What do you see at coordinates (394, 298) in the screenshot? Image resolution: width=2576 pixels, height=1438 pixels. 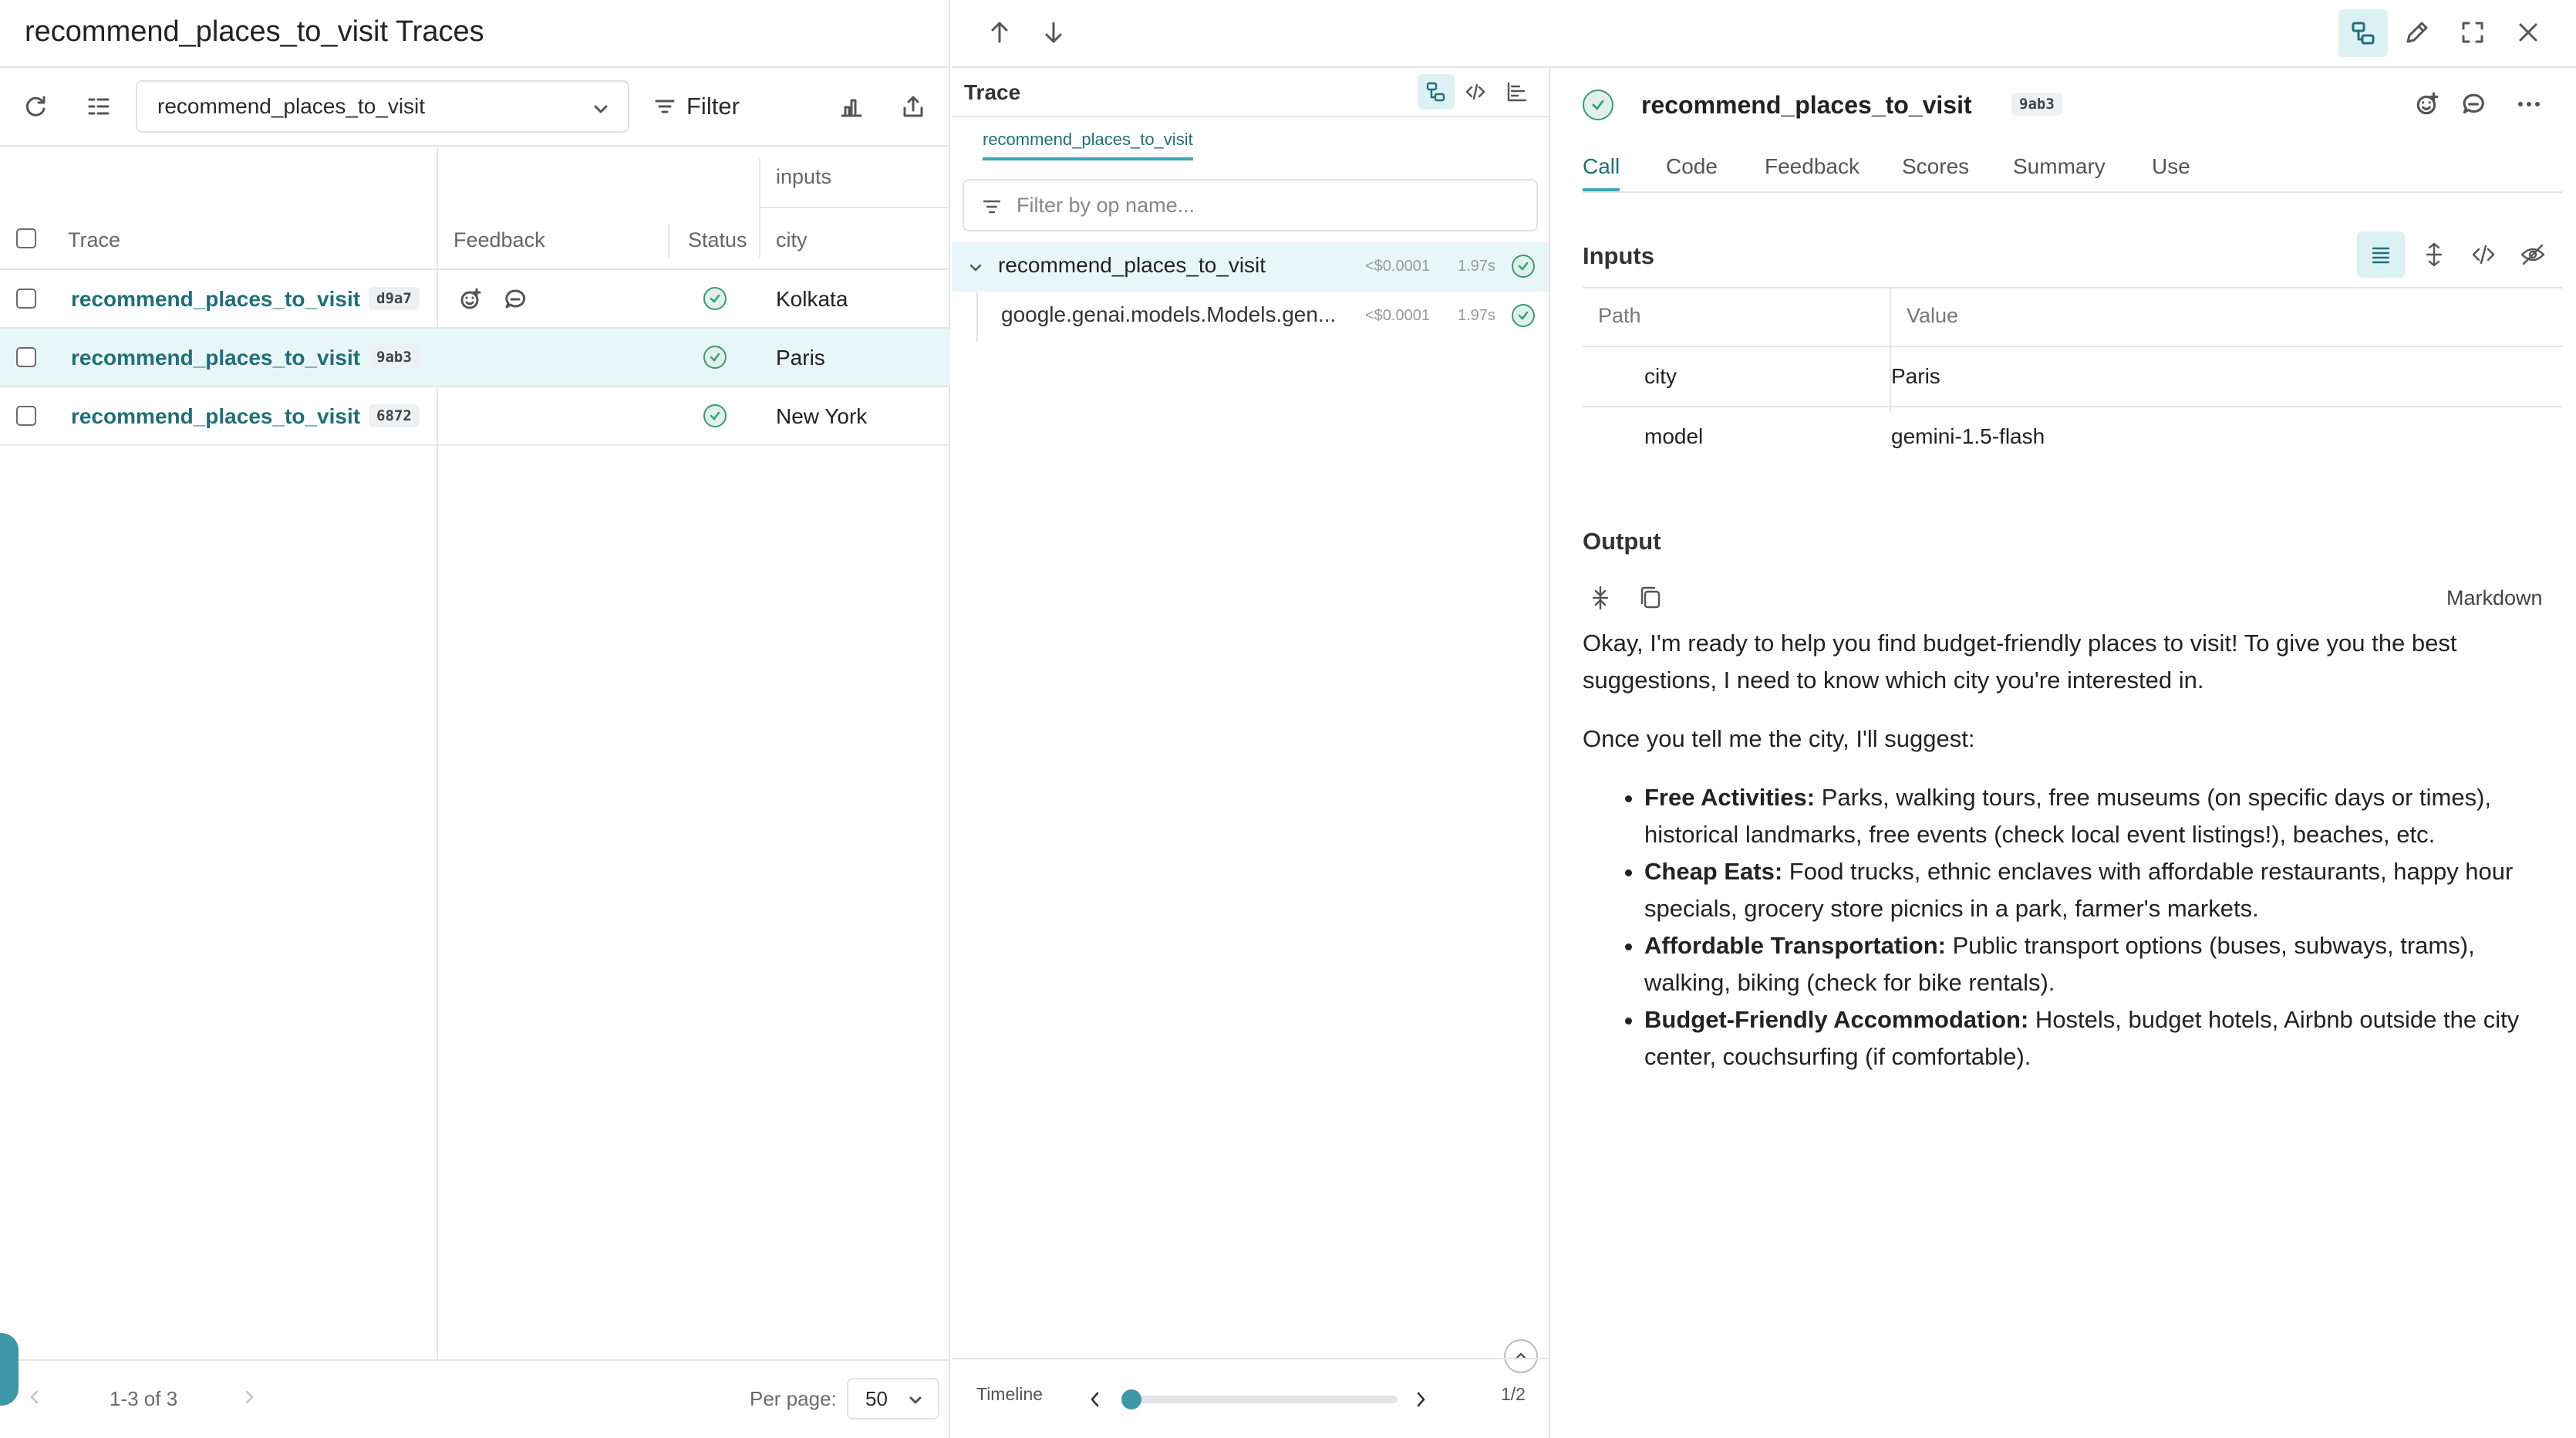 I see `trace-id-badge: d9a7` at bounding box center [394, 298].